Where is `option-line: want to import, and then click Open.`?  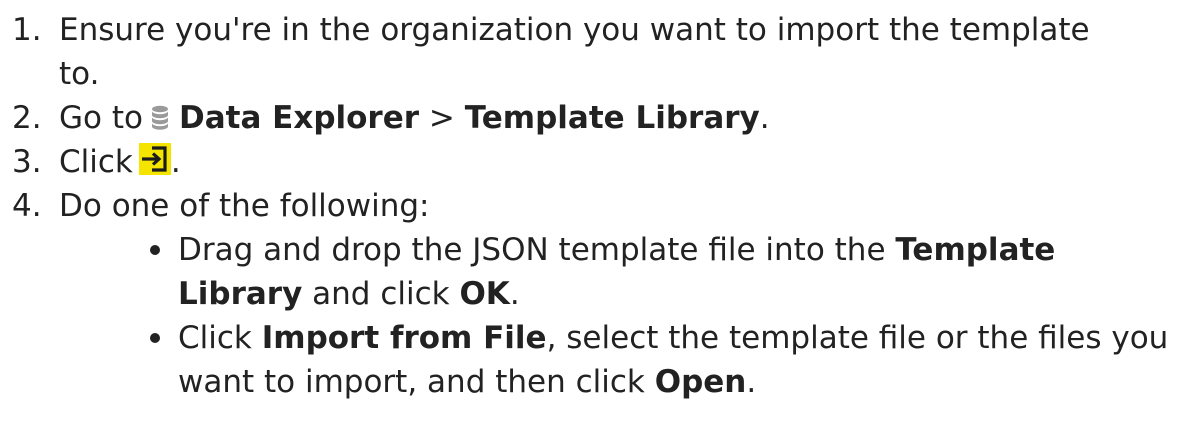
option-line: want to import, and then click Open. is located at coordinates (467, 382).